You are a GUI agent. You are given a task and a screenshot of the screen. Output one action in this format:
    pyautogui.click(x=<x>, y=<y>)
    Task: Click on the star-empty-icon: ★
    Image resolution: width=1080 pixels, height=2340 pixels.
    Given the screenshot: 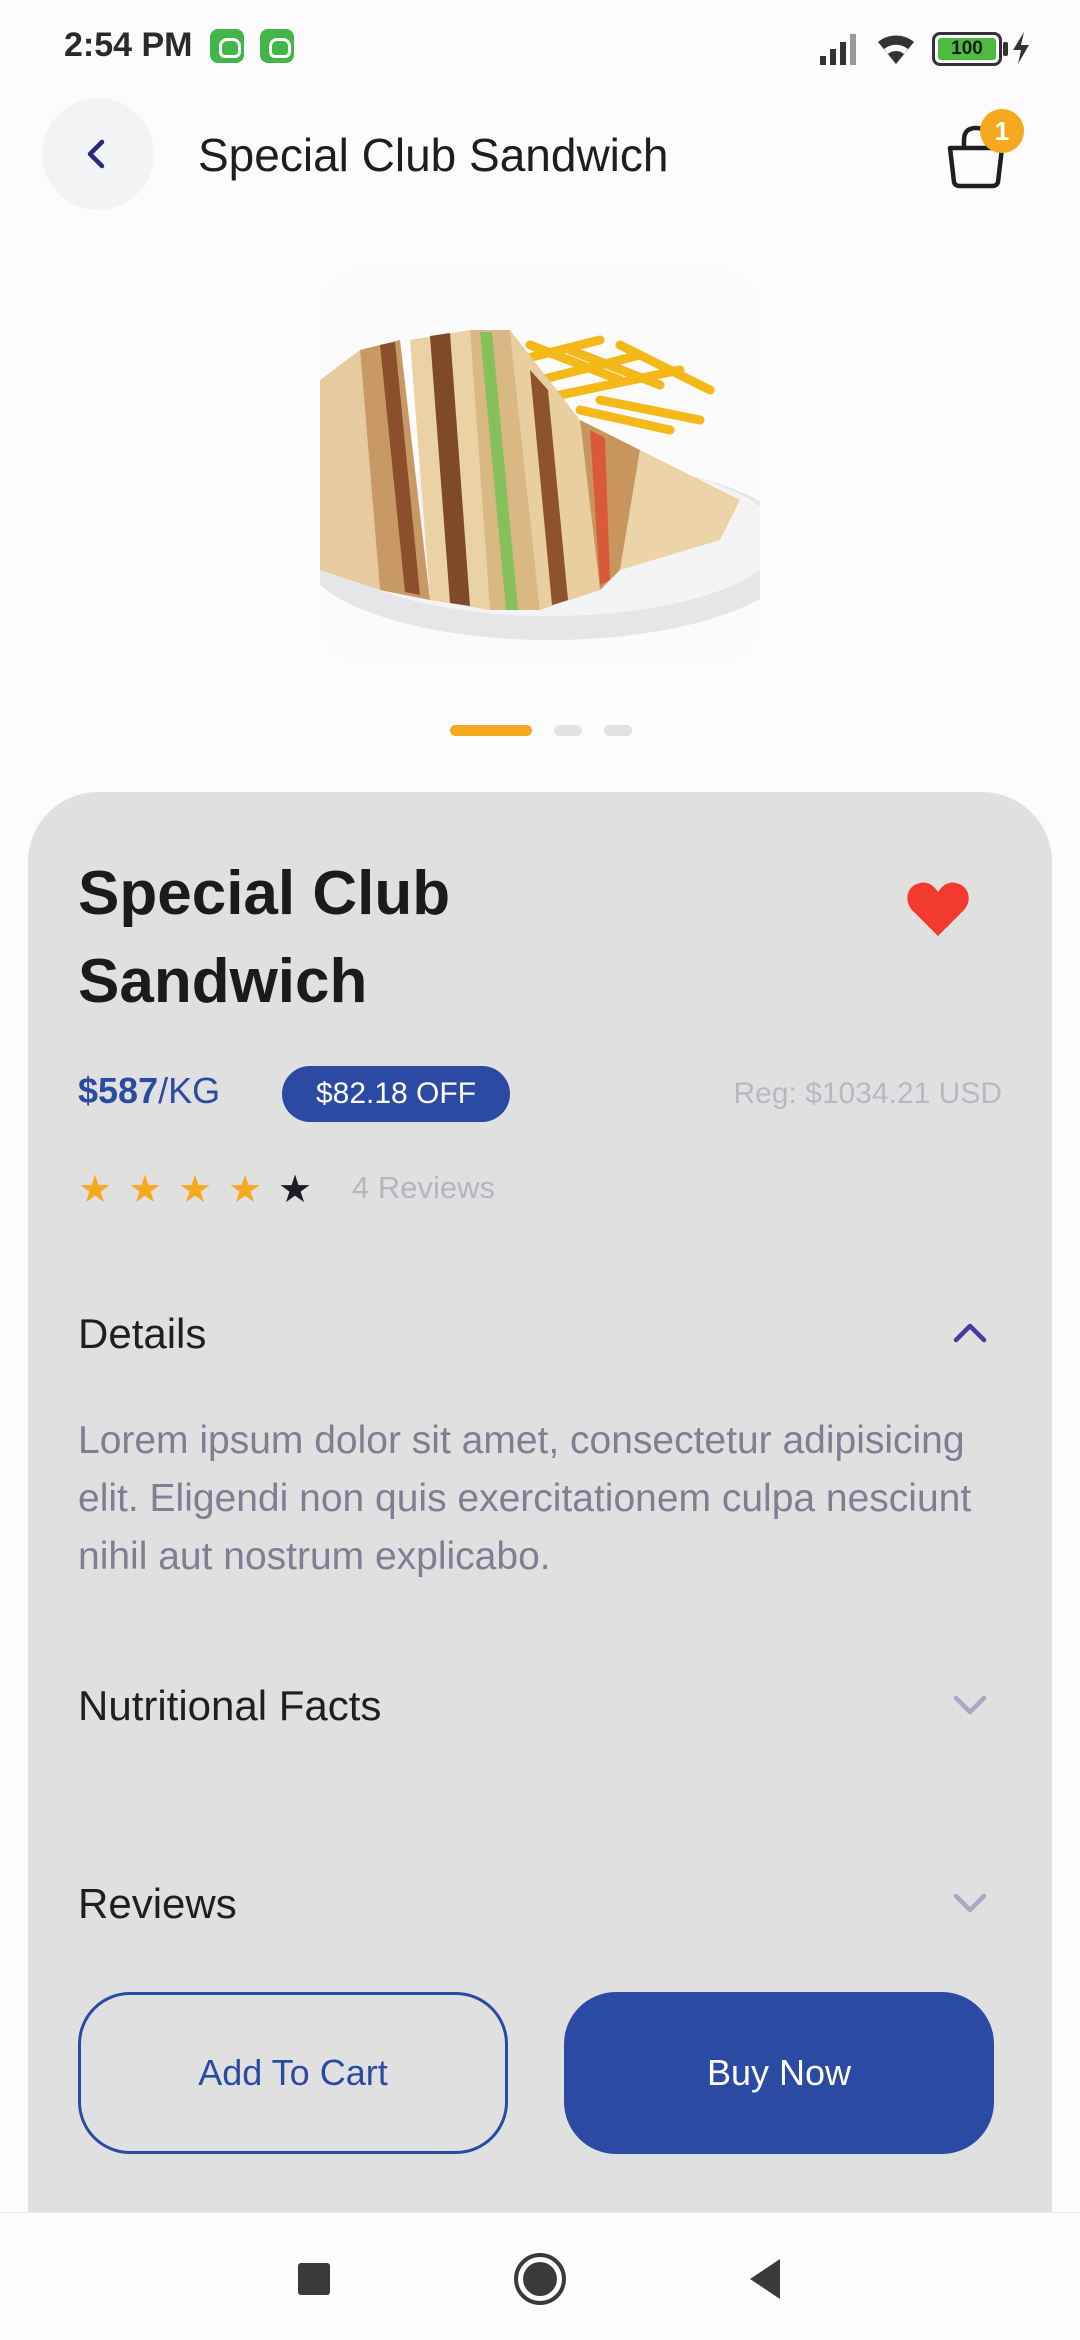 What is the action you would take?
    pyautogui.click(x=295, y=1190)
    